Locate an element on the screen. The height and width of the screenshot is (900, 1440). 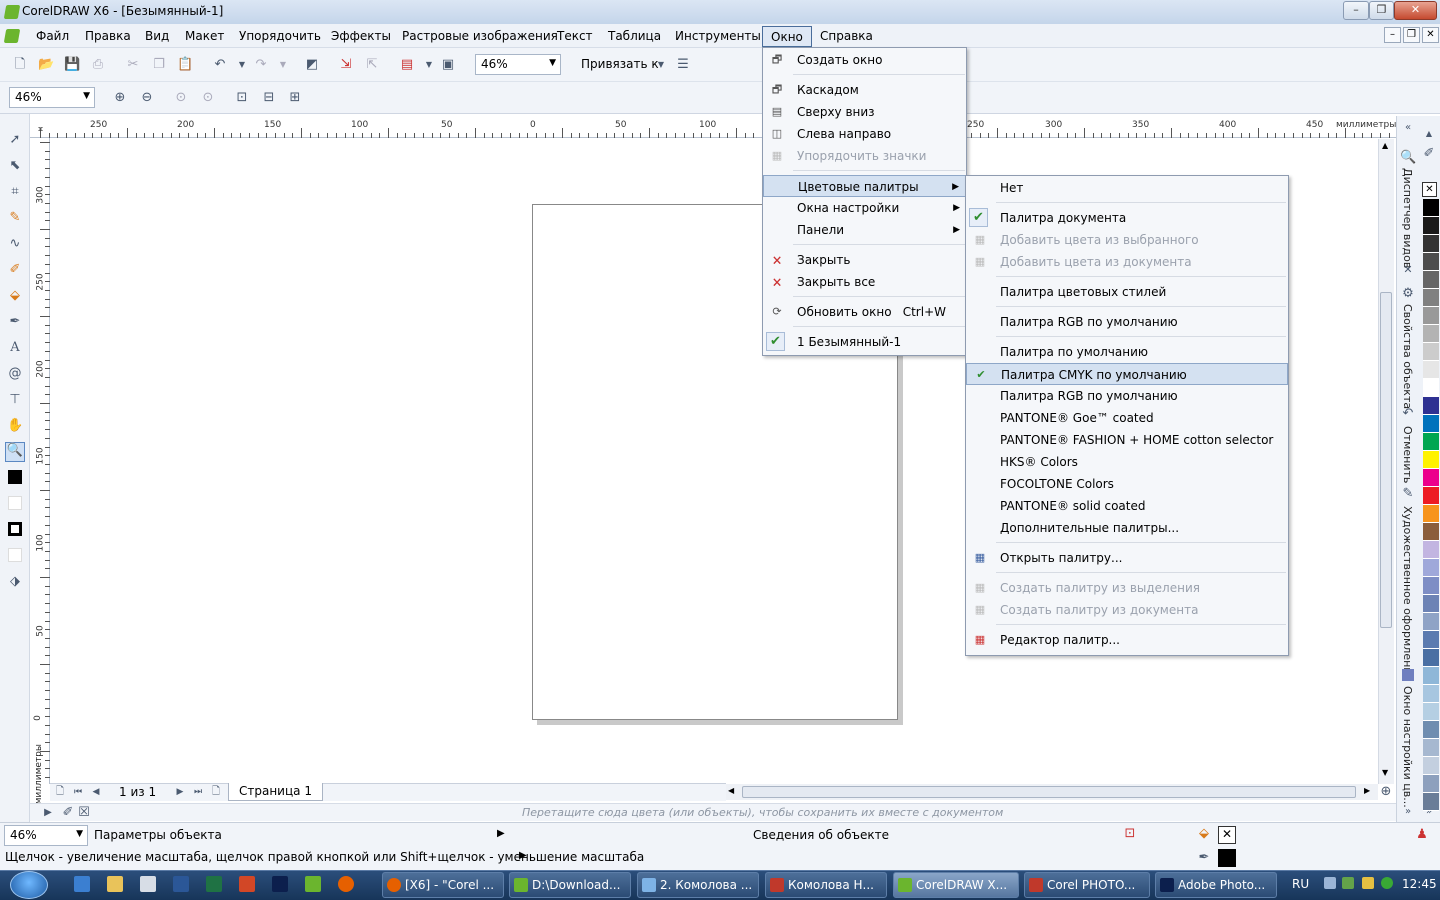
network-icon is located at coordinates (1348, 883).